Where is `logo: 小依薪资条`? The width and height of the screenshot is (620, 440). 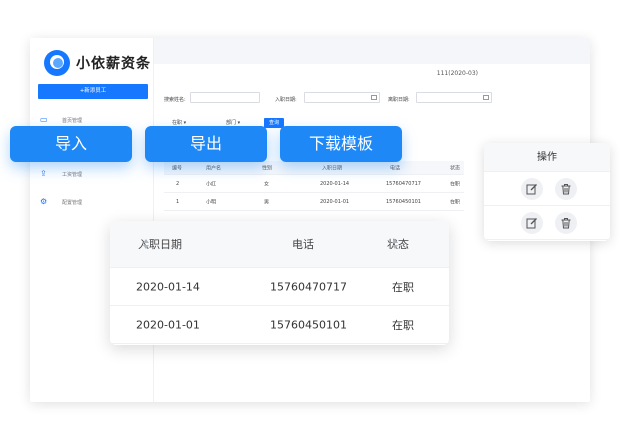 logo: 小依薪资条 is located at coordinates (97, 63).